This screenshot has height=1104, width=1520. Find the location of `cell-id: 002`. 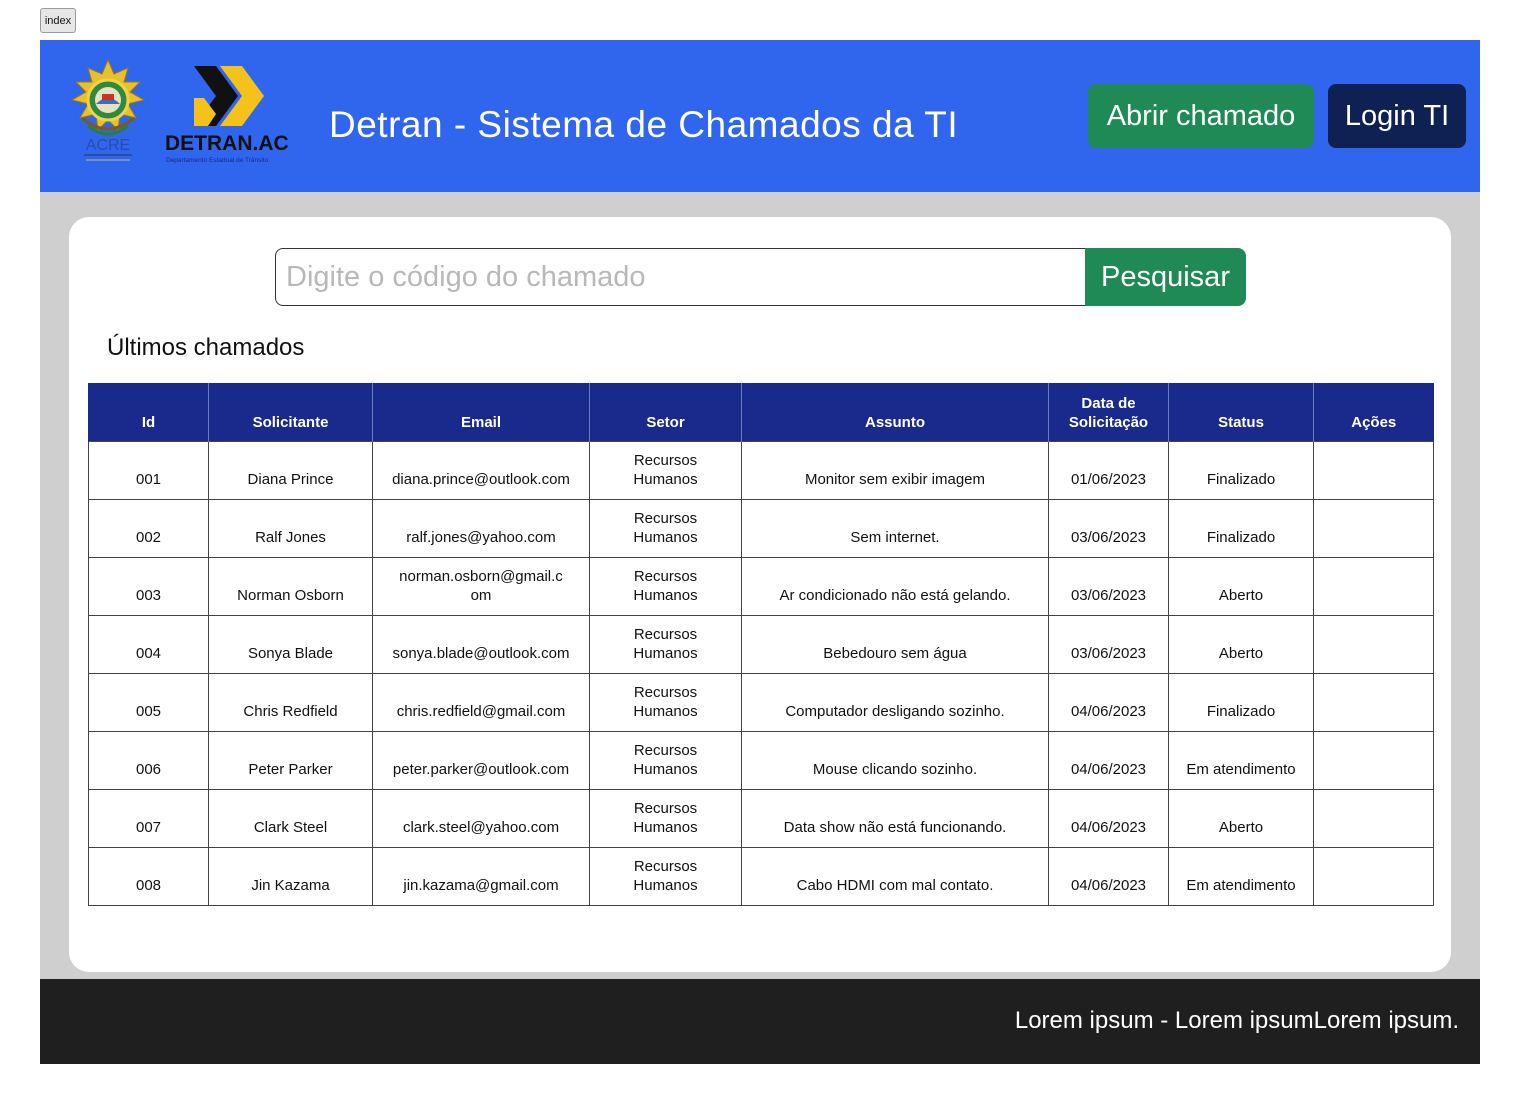

cell-id: 002 is located at coordinates (148, 528).